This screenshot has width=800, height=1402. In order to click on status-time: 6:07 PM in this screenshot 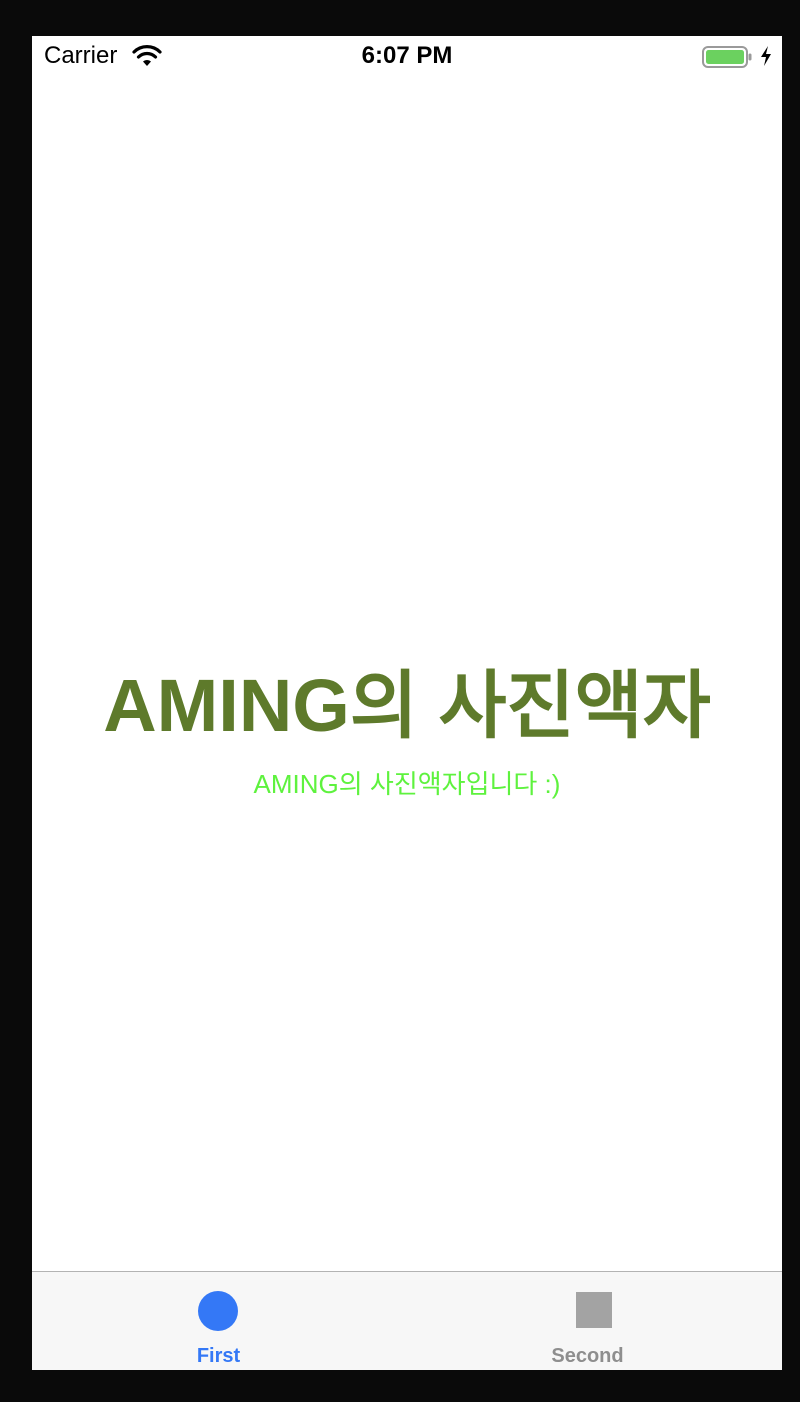, I will do `click(407, 55)`.